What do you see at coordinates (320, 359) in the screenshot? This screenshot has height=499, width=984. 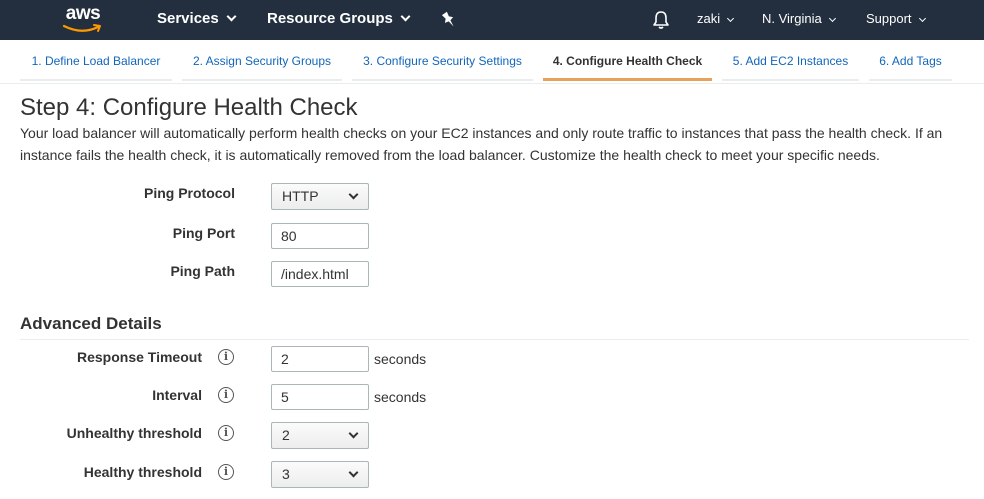 I see `response-timeout-input: 2` at bounding box center [320, 359].